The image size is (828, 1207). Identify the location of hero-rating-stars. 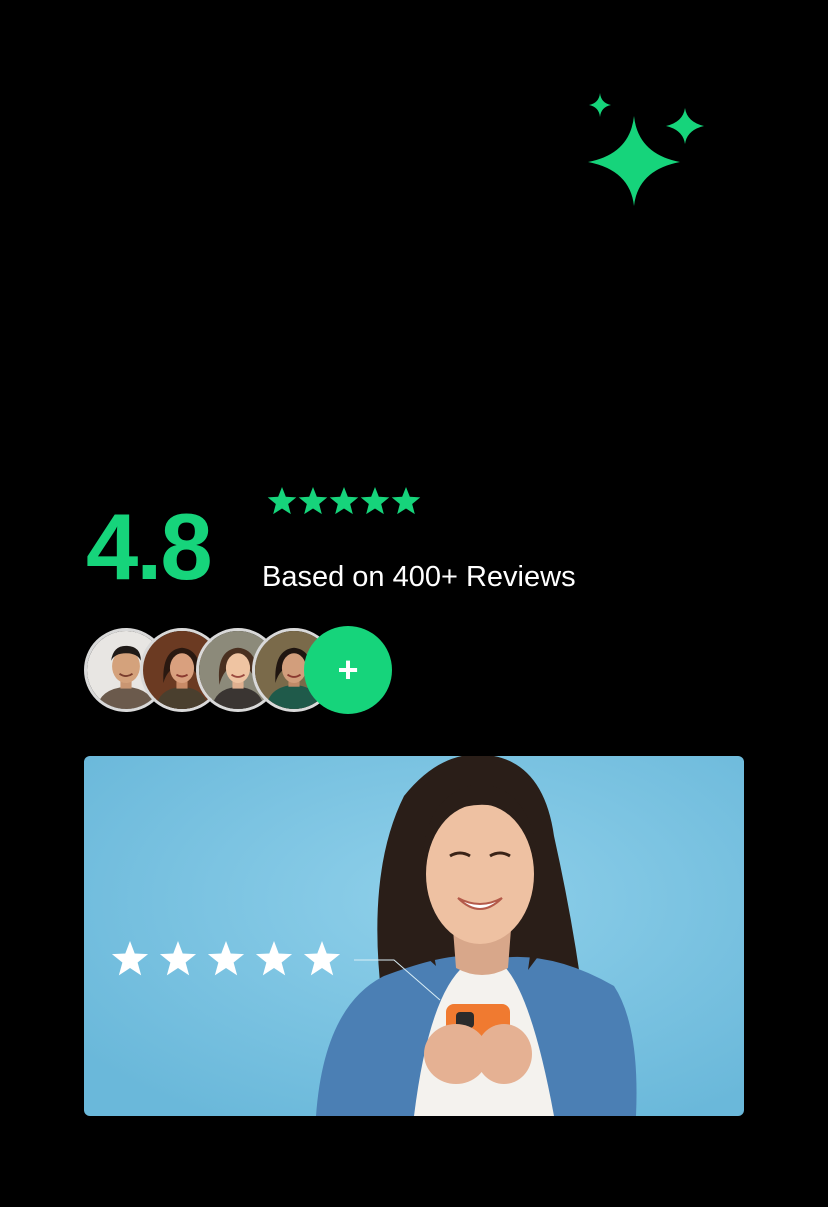
(226, 958).